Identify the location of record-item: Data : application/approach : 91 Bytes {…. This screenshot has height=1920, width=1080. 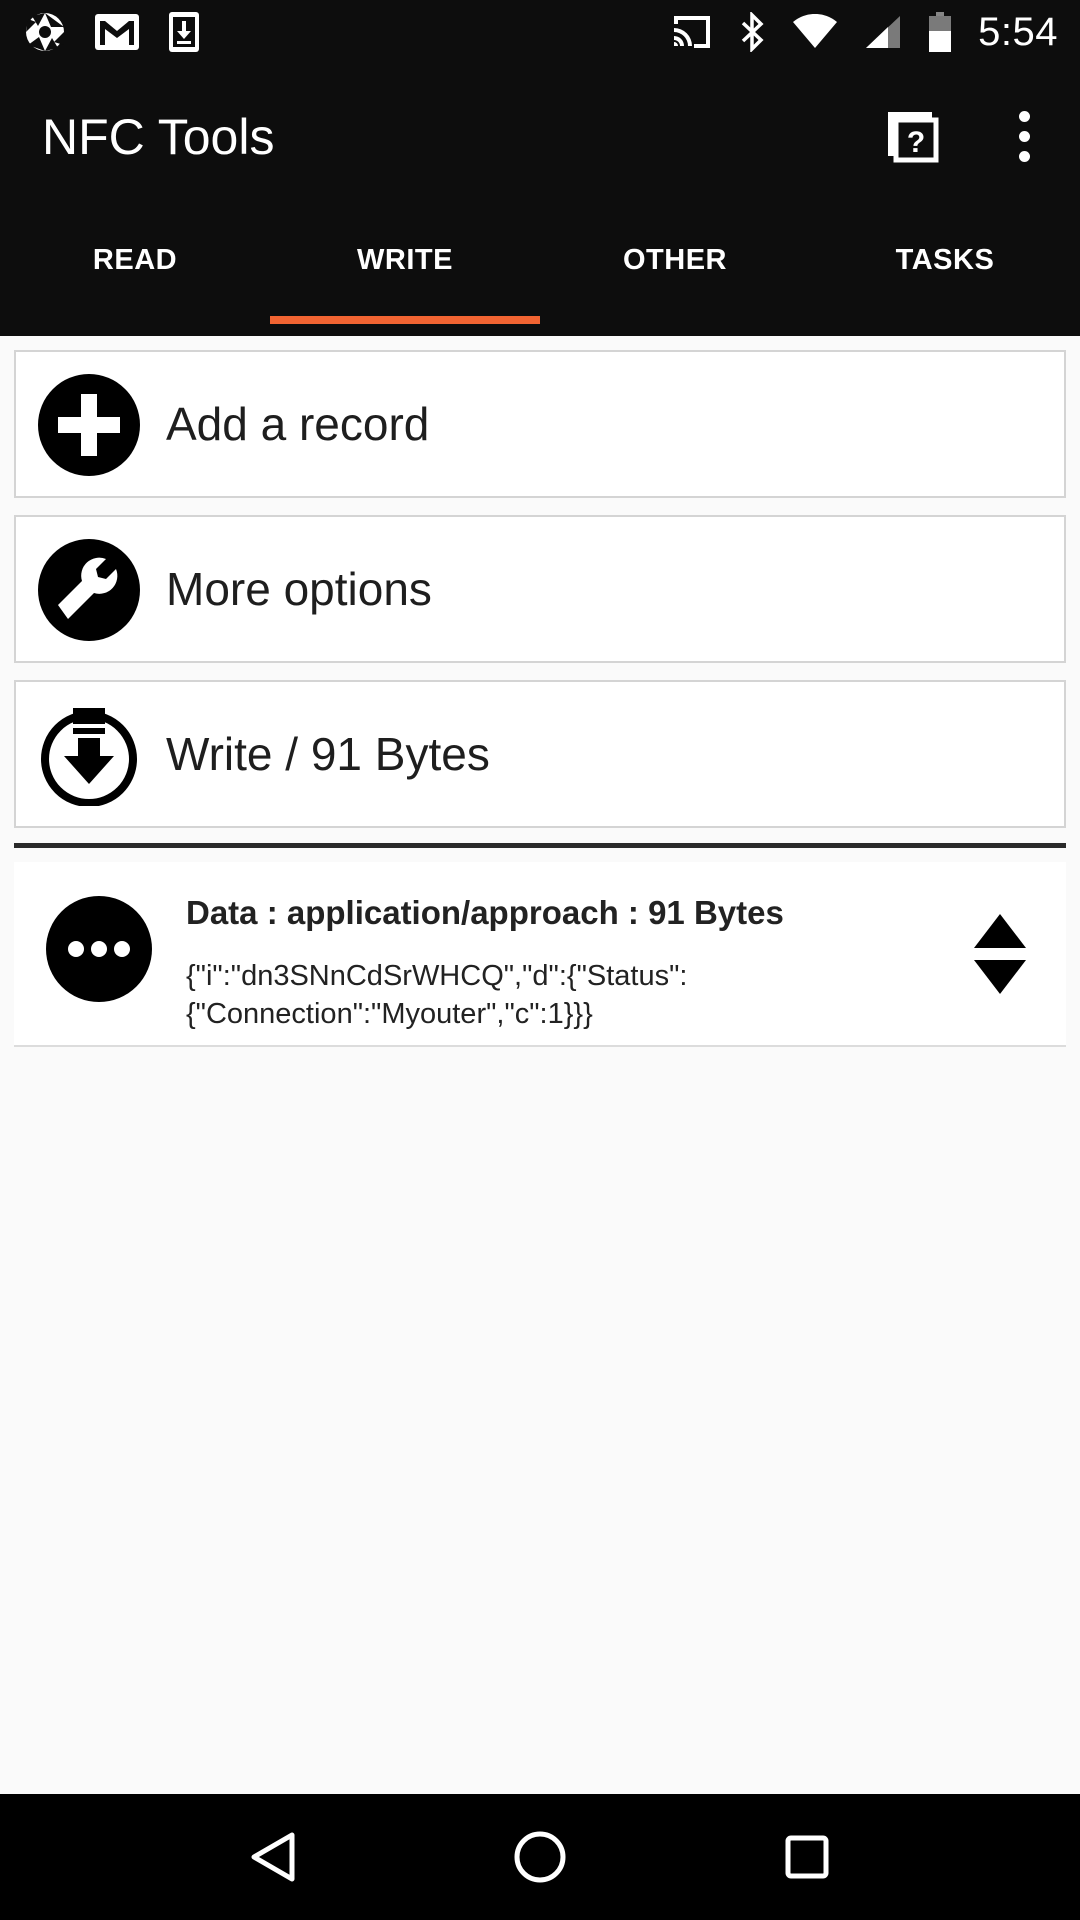
(540, 954).